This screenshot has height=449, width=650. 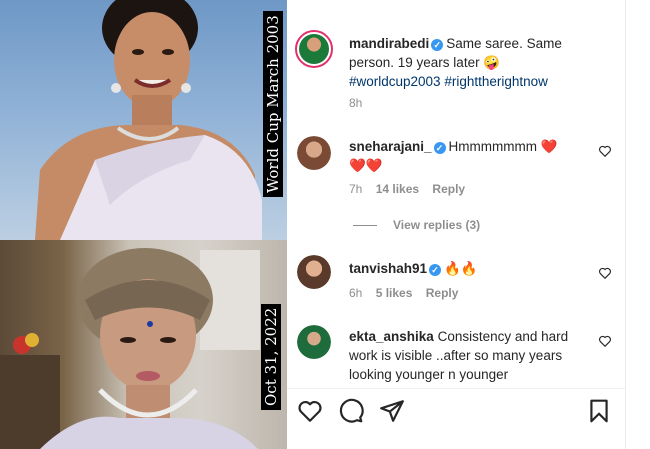 I want to click on comment-meta: 7h 14 likes Reply, so click(x=412, y=189).